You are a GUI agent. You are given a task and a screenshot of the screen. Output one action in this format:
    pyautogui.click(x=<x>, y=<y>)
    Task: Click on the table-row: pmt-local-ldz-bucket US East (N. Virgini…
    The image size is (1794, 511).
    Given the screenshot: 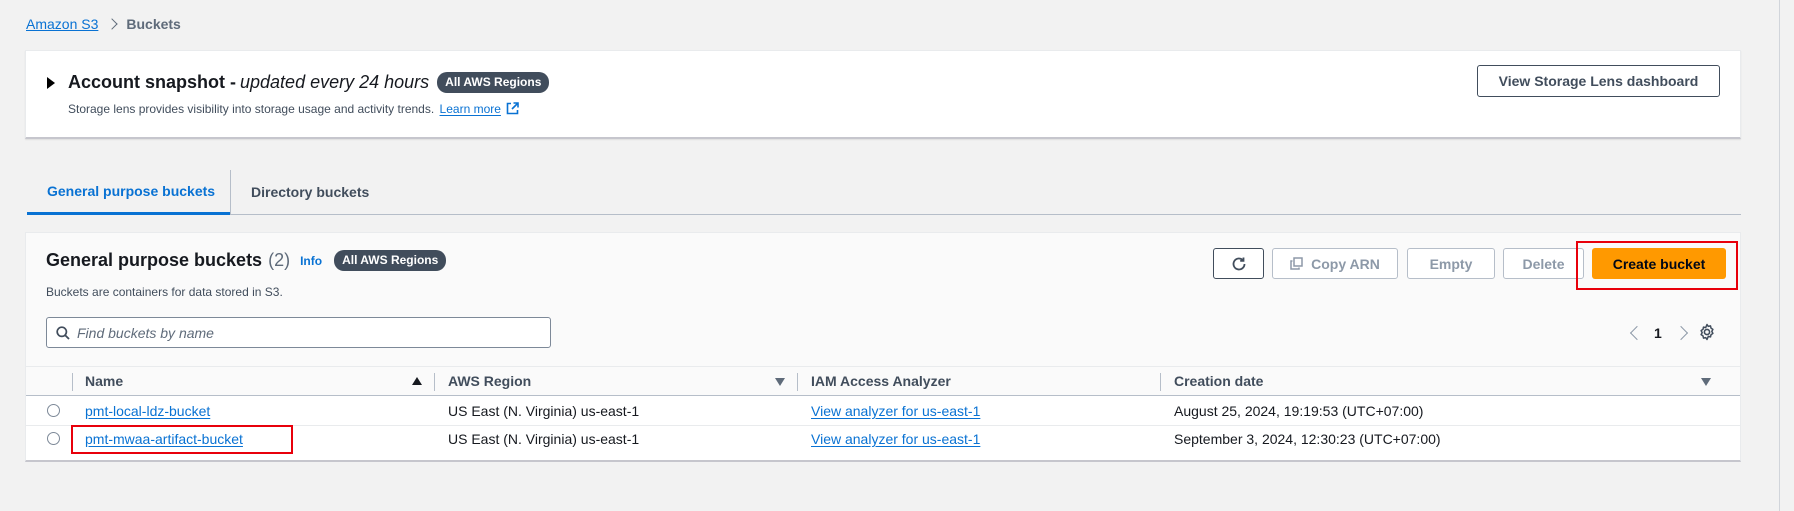 What is the action you would take?
    pyautogui.click(x=883, y=411)
    